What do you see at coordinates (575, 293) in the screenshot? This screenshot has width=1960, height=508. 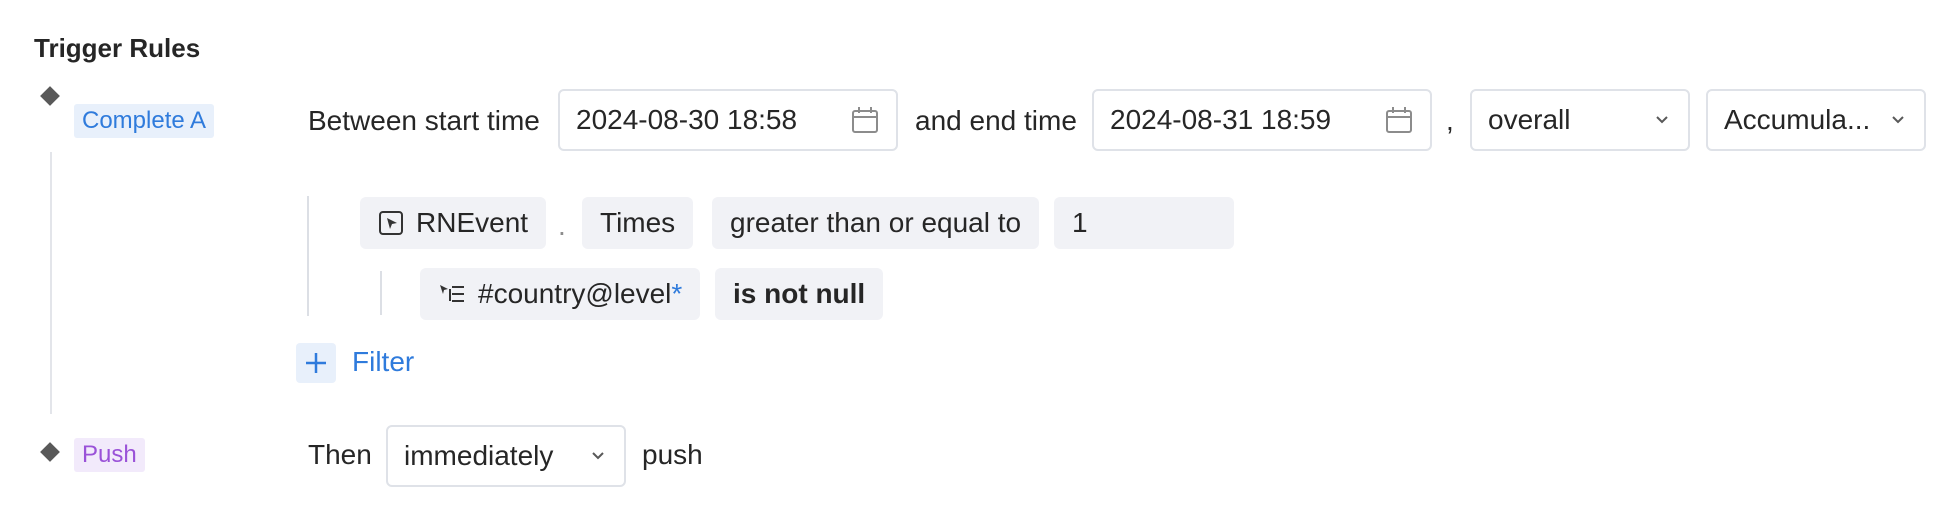 I see `filter-property-name: #country@level` at bounding box center [575, 293].